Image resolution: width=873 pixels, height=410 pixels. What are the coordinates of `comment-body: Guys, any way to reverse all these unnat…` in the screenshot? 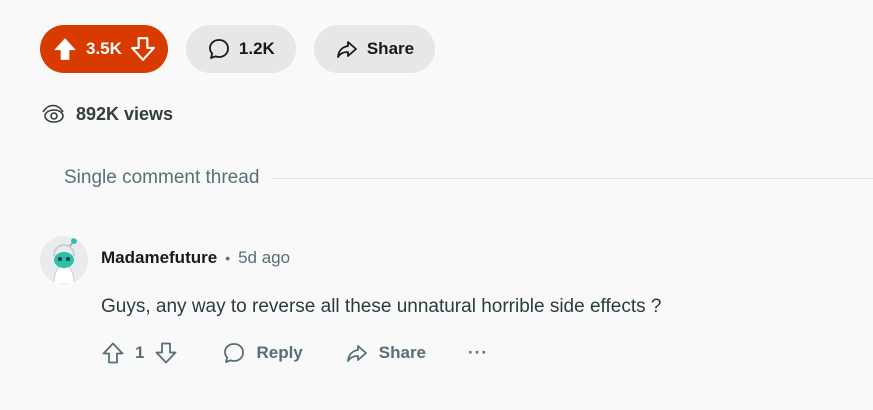 It's located at (381, 306).